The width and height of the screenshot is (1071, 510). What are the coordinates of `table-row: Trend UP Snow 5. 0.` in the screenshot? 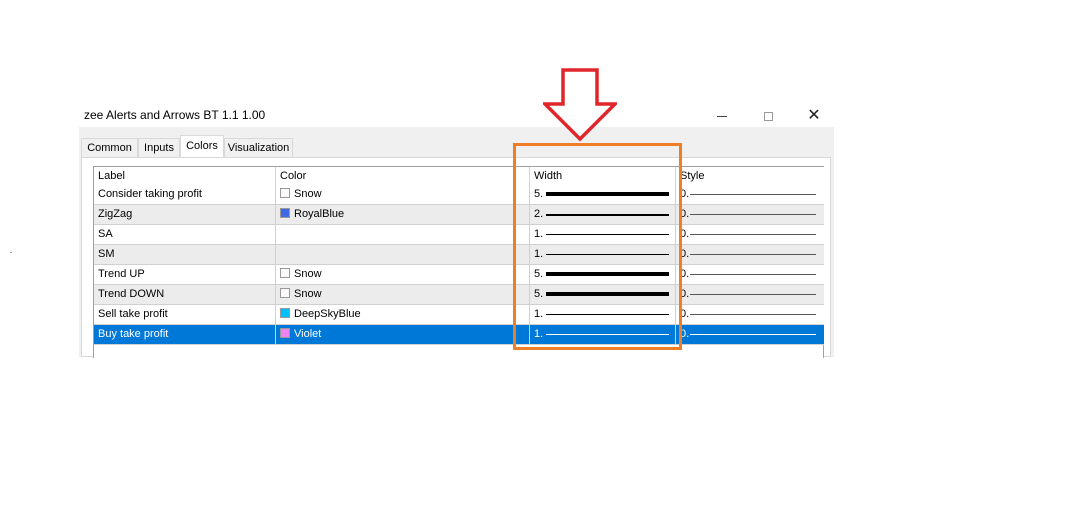 It's located at (459, 275).